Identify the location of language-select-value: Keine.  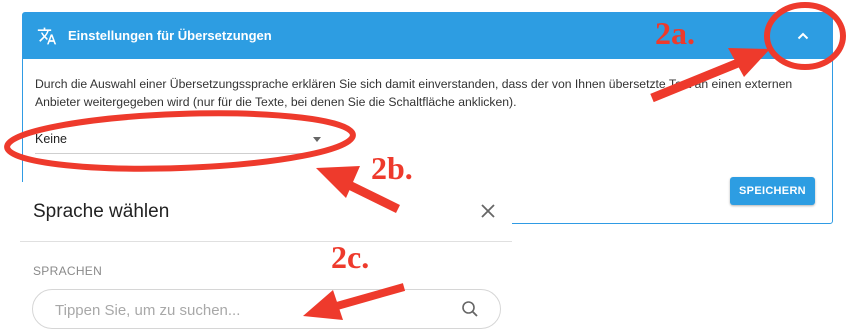
(51, 139).